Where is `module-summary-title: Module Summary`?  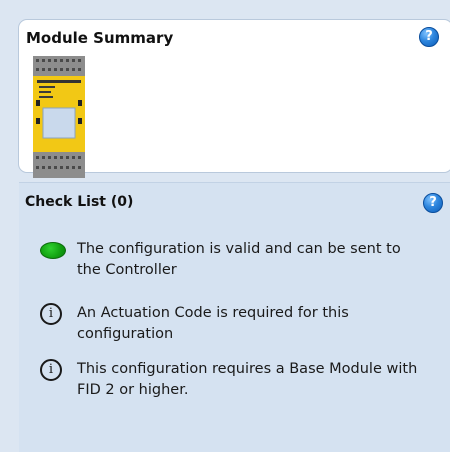 module-summary-title: Module Summary is located at coordinates (100, 38).